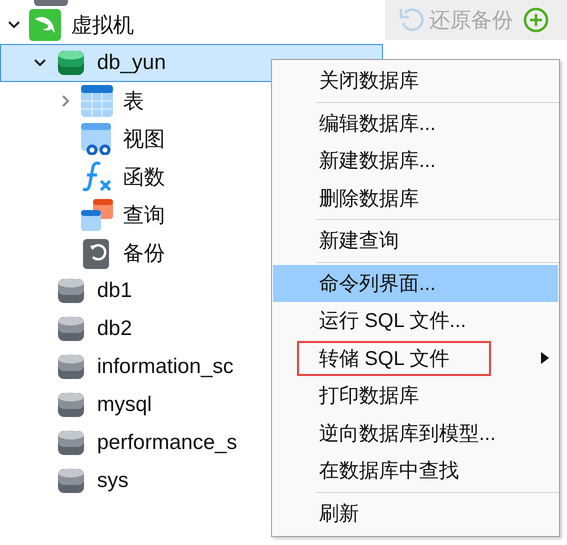  I want to click on view-icon, so click(97, 139).